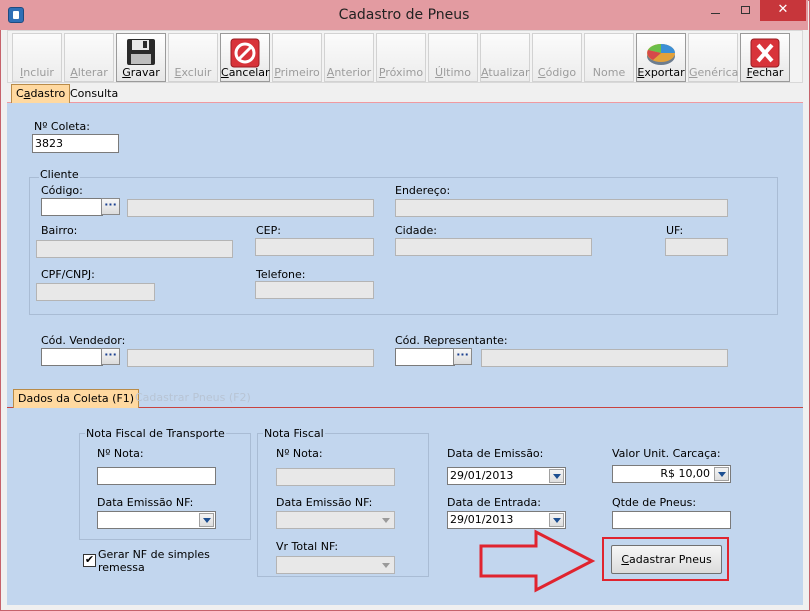 This screenshot has width=810, height=611. What do you see at coordinates (494, 502) in the screenshot?
I see `data-entrada-label: Data de Entrada:` at bounding box center [494, 502].